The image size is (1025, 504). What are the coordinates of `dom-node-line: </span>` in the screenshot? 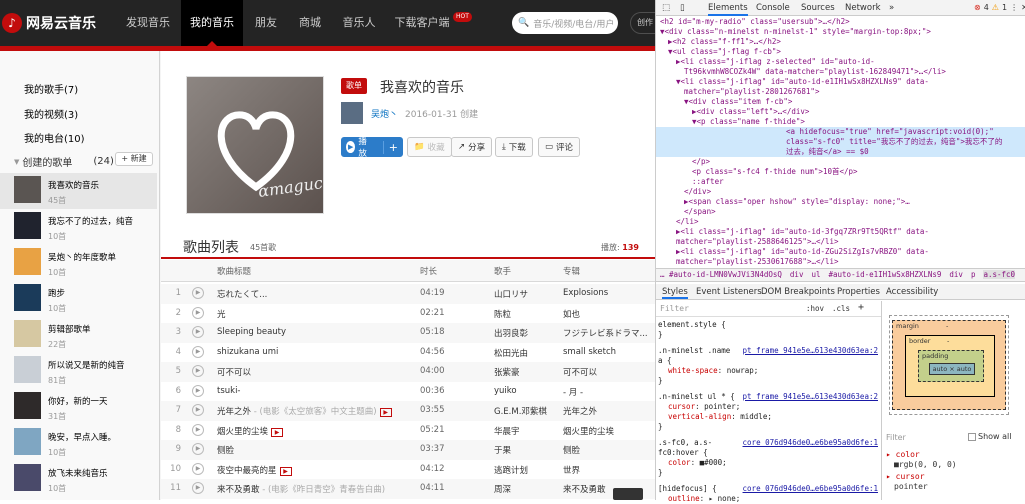 It's located at (840, 212).